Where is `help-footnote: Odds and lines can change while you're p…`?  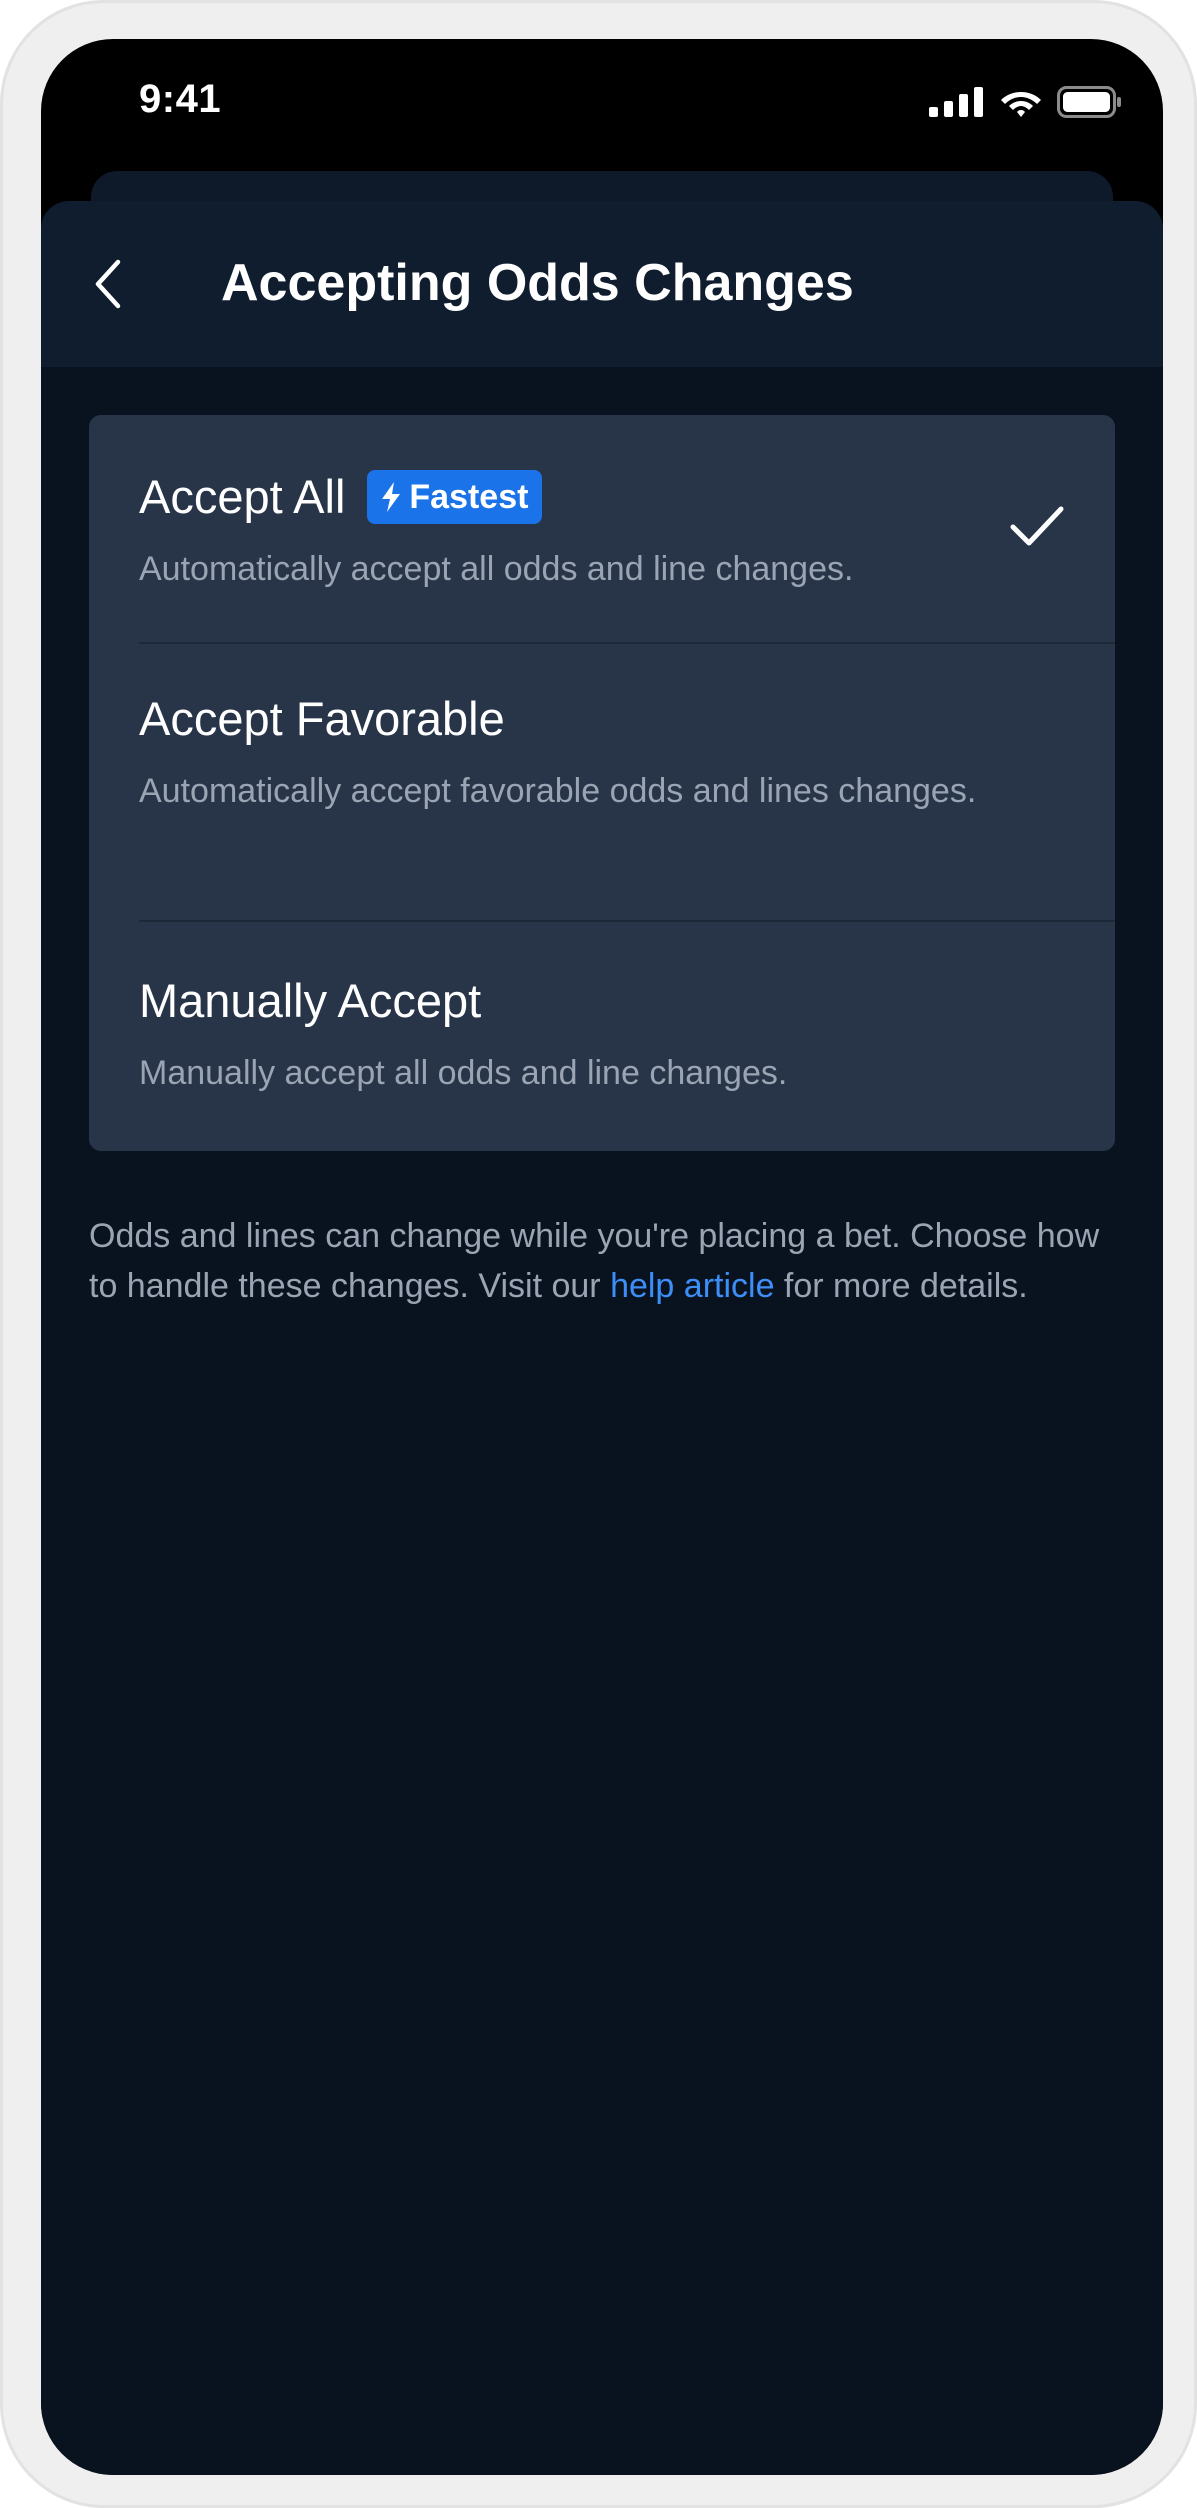
help-footnote: Odds and lines can change while you're p… is located at coordinates (602, 1261).